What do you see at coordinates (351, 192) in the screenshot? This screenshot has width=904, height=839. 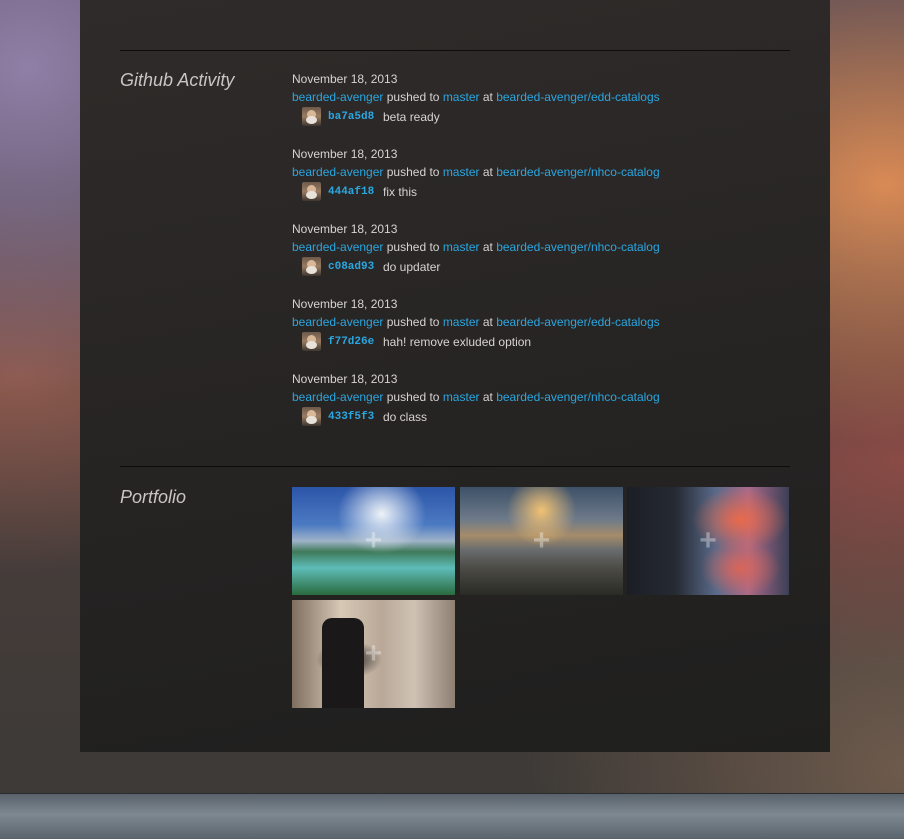 I see `commit-sha-link: 444af18` at bounding box center [351, 192].